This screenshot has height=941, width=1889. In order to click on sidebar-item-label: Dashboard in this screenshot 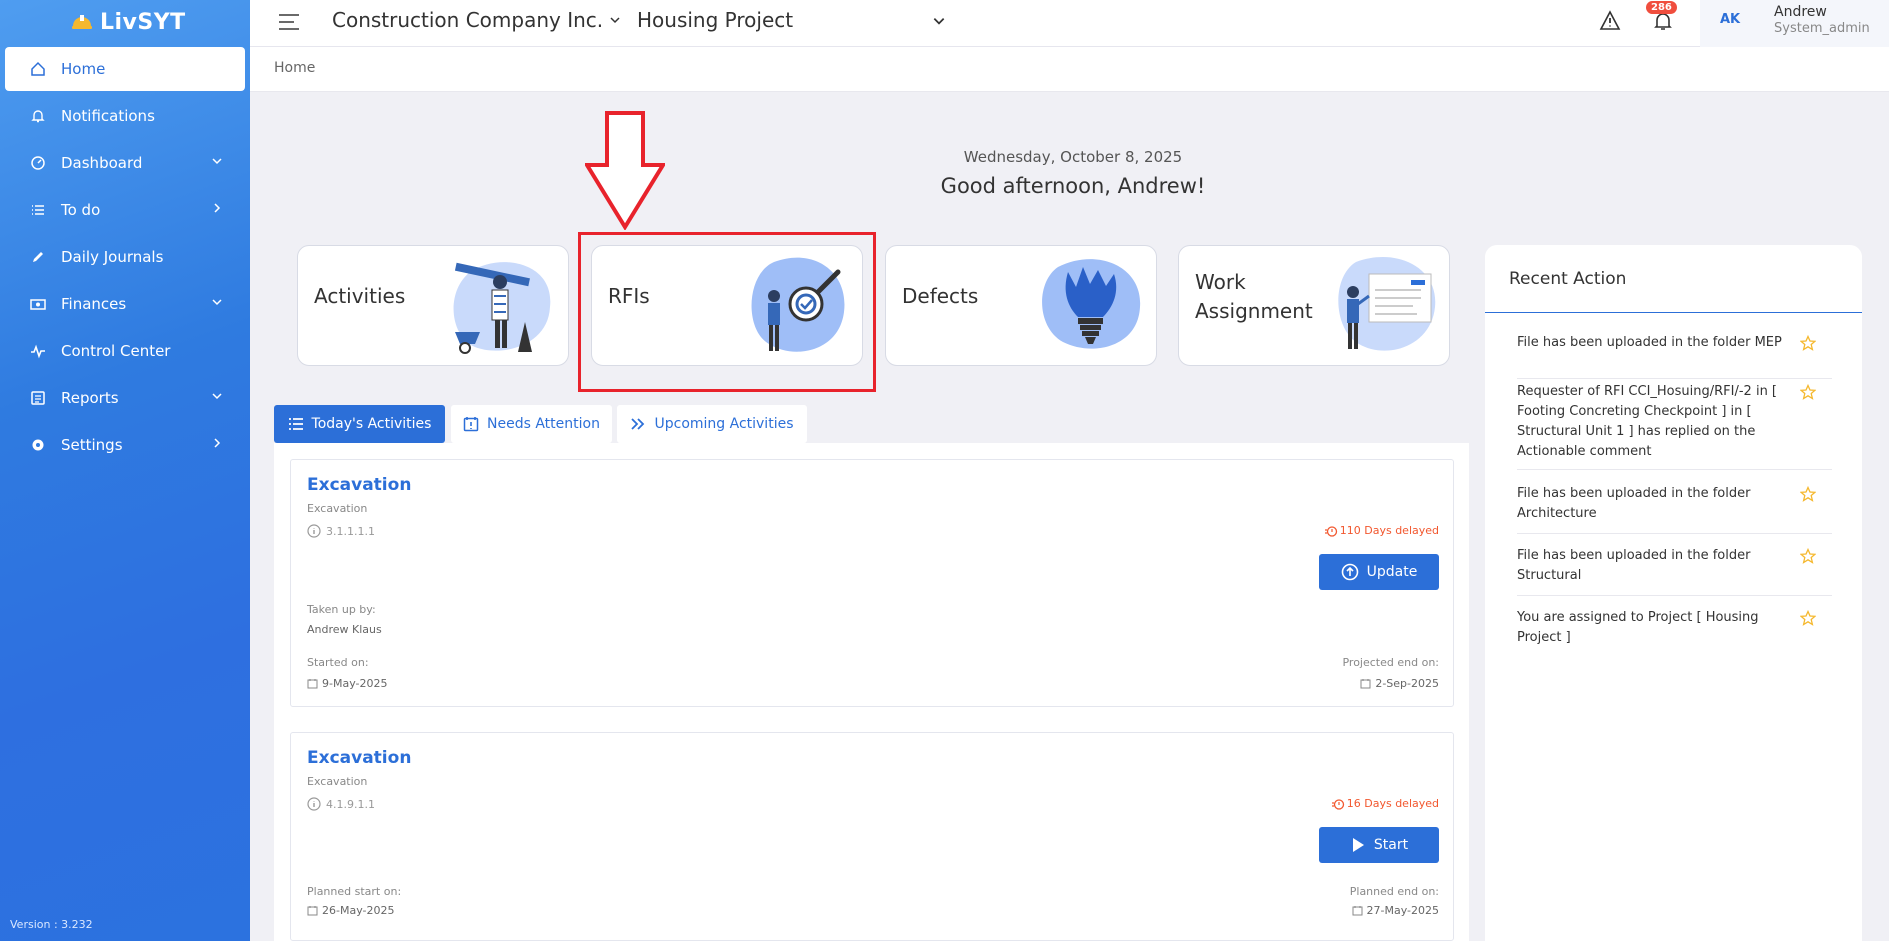, I will do `click(102, 163)`.